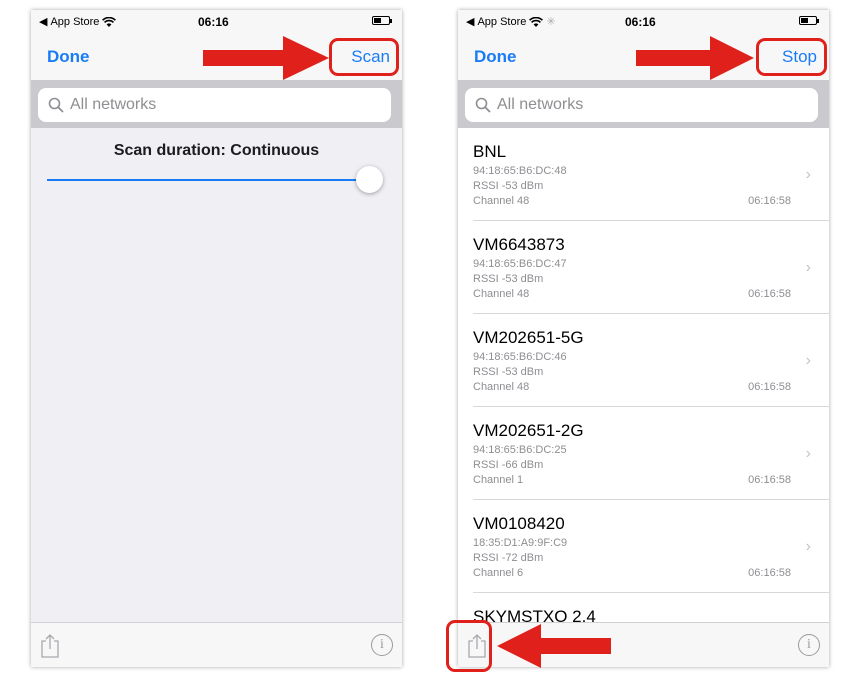 The height and width of the screenshot is (686, 853). What do you see at coordinates (216, 644) in the screenshot?
I see `bottom-toolbar: i` at bounding box center [216, 644].